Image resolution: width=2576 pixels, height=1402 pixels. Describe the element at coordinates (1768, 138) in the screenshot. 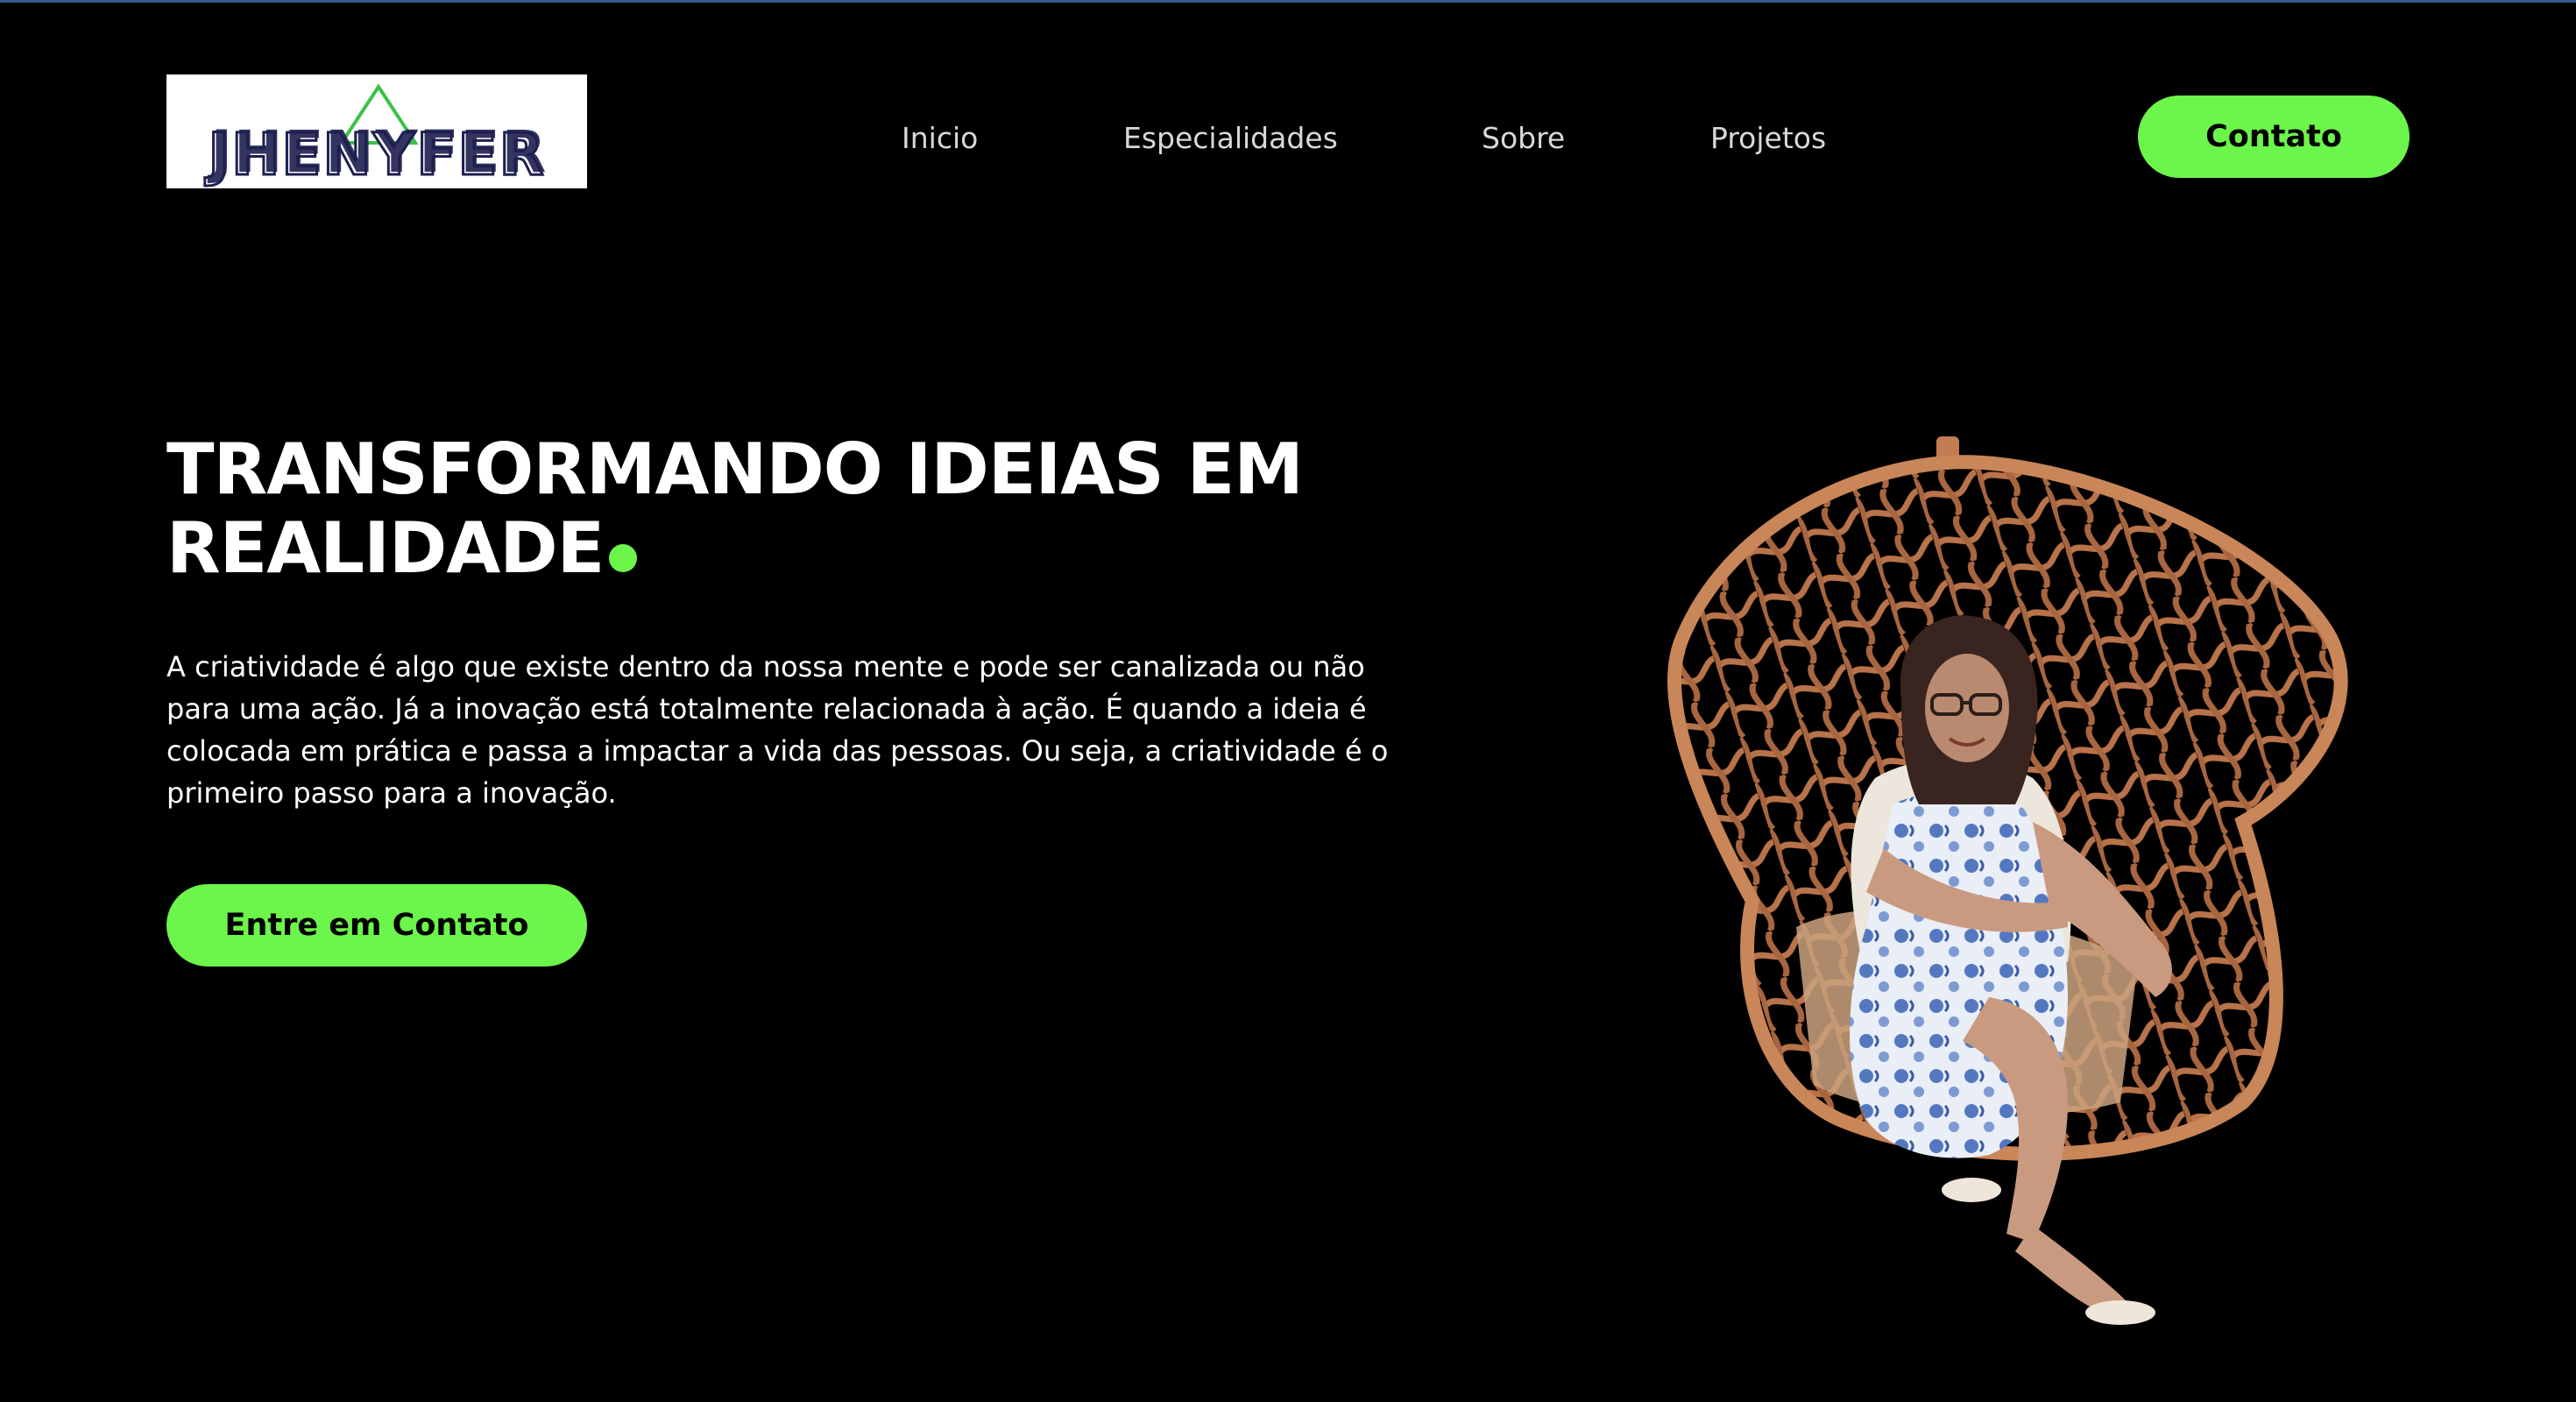

I see `nav-item-projetos: Projetos` at that location.